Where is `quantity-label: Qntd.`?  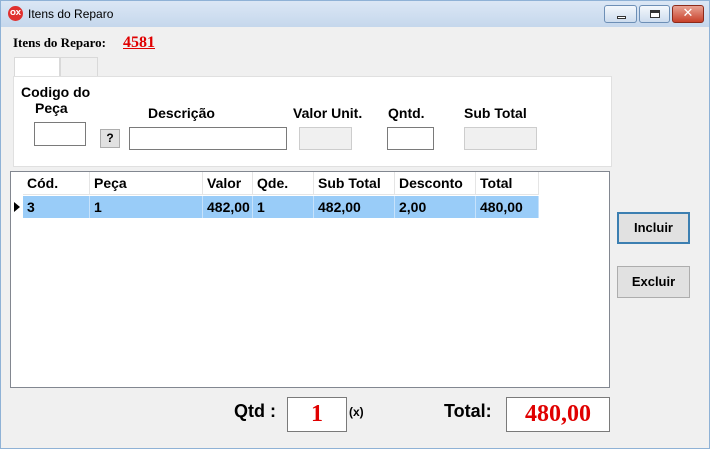
quantity-label: Qntd. is located at coordinates (406, 113).